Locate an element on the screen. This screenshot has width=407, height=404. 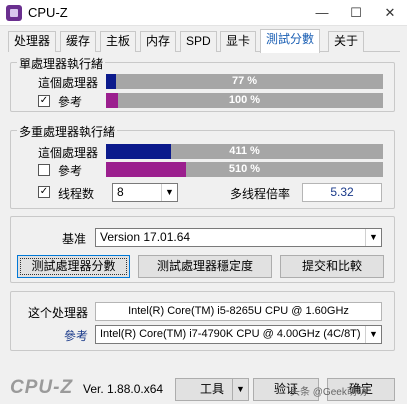
single-ref-bar: 100 % is located at coordinates (244, 100).